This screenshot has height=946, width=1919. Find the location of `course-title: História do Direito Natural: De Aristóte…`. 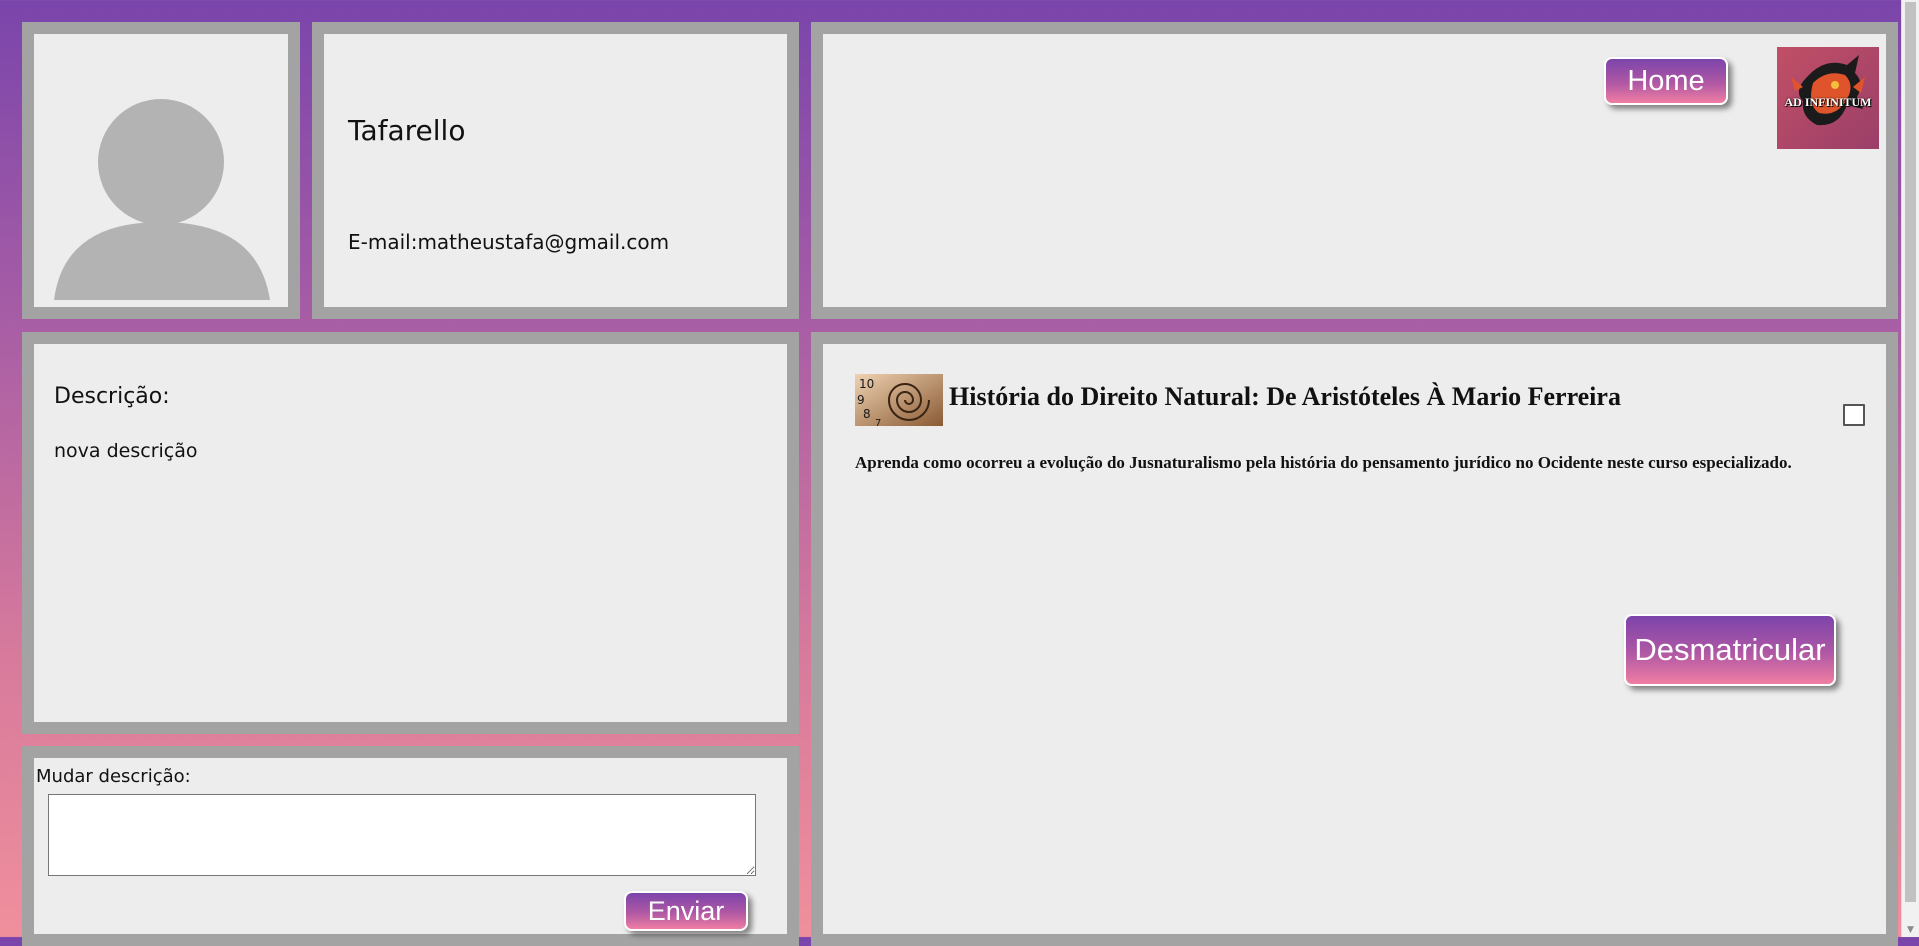

course-title: História do Direito Natural: De Aristóte… is located at coordinates (1285, 397).